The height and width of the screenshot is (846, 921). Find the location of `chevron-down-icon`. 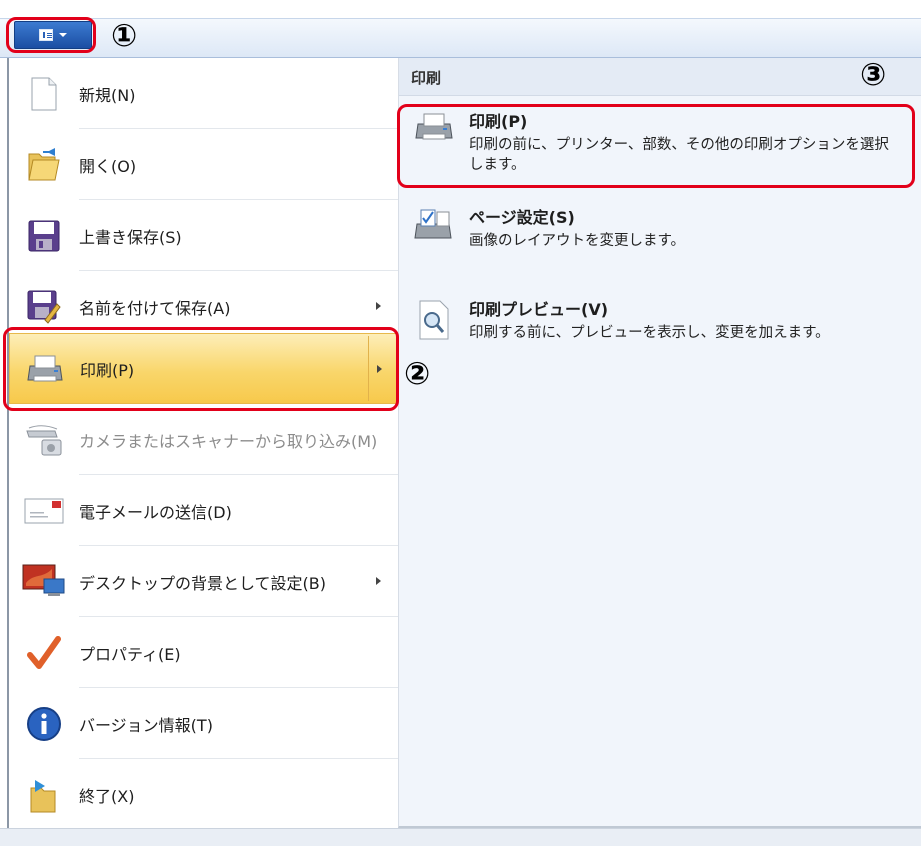

chevron-down-icon is located at coordinates (63, 35).